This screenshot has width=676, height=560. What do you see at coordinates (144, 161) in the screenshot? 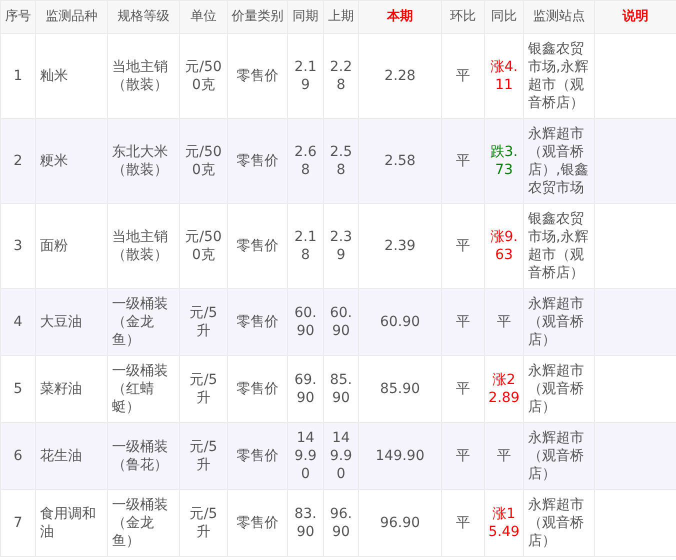
I see `table-cell: 东北大米（散装）` at bounding box center [144, 161].